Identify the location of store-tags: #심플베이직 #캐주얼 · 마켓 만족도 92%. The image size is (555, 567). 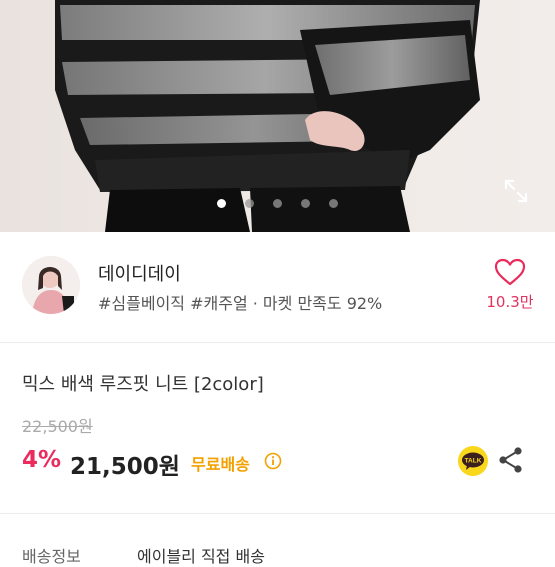
(240, 303).